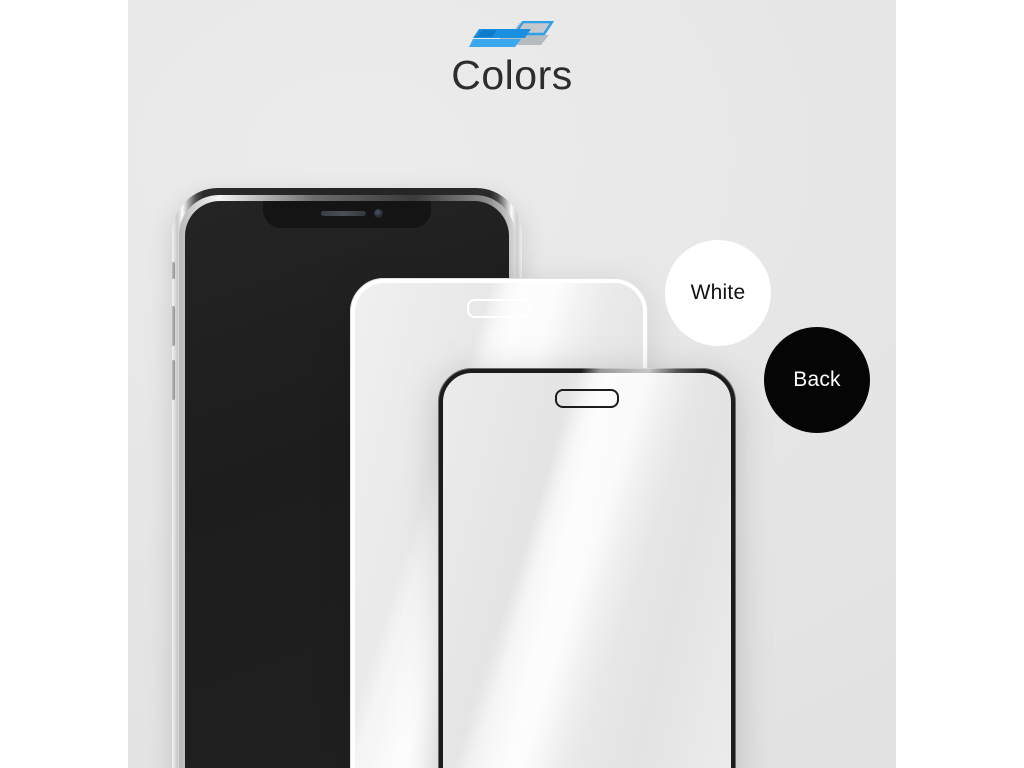 This screenshot has width=1024, height=768. I want to click on color-badge-back: Back, so click(817, 380).